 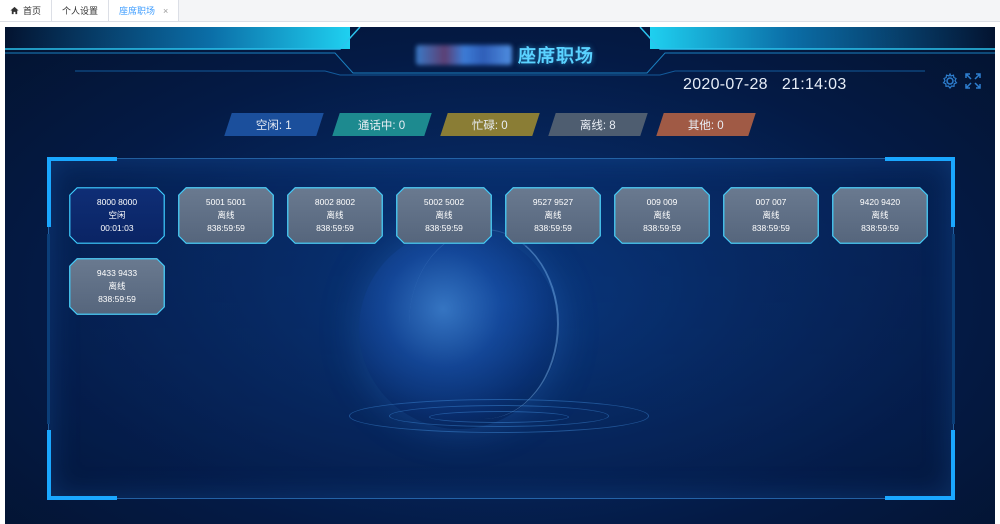 What do you see at coordinates (137, 11) in the screenshot?
I see `tab-seat-workplace-label: 座席职场` at bounding box center [137, 11].